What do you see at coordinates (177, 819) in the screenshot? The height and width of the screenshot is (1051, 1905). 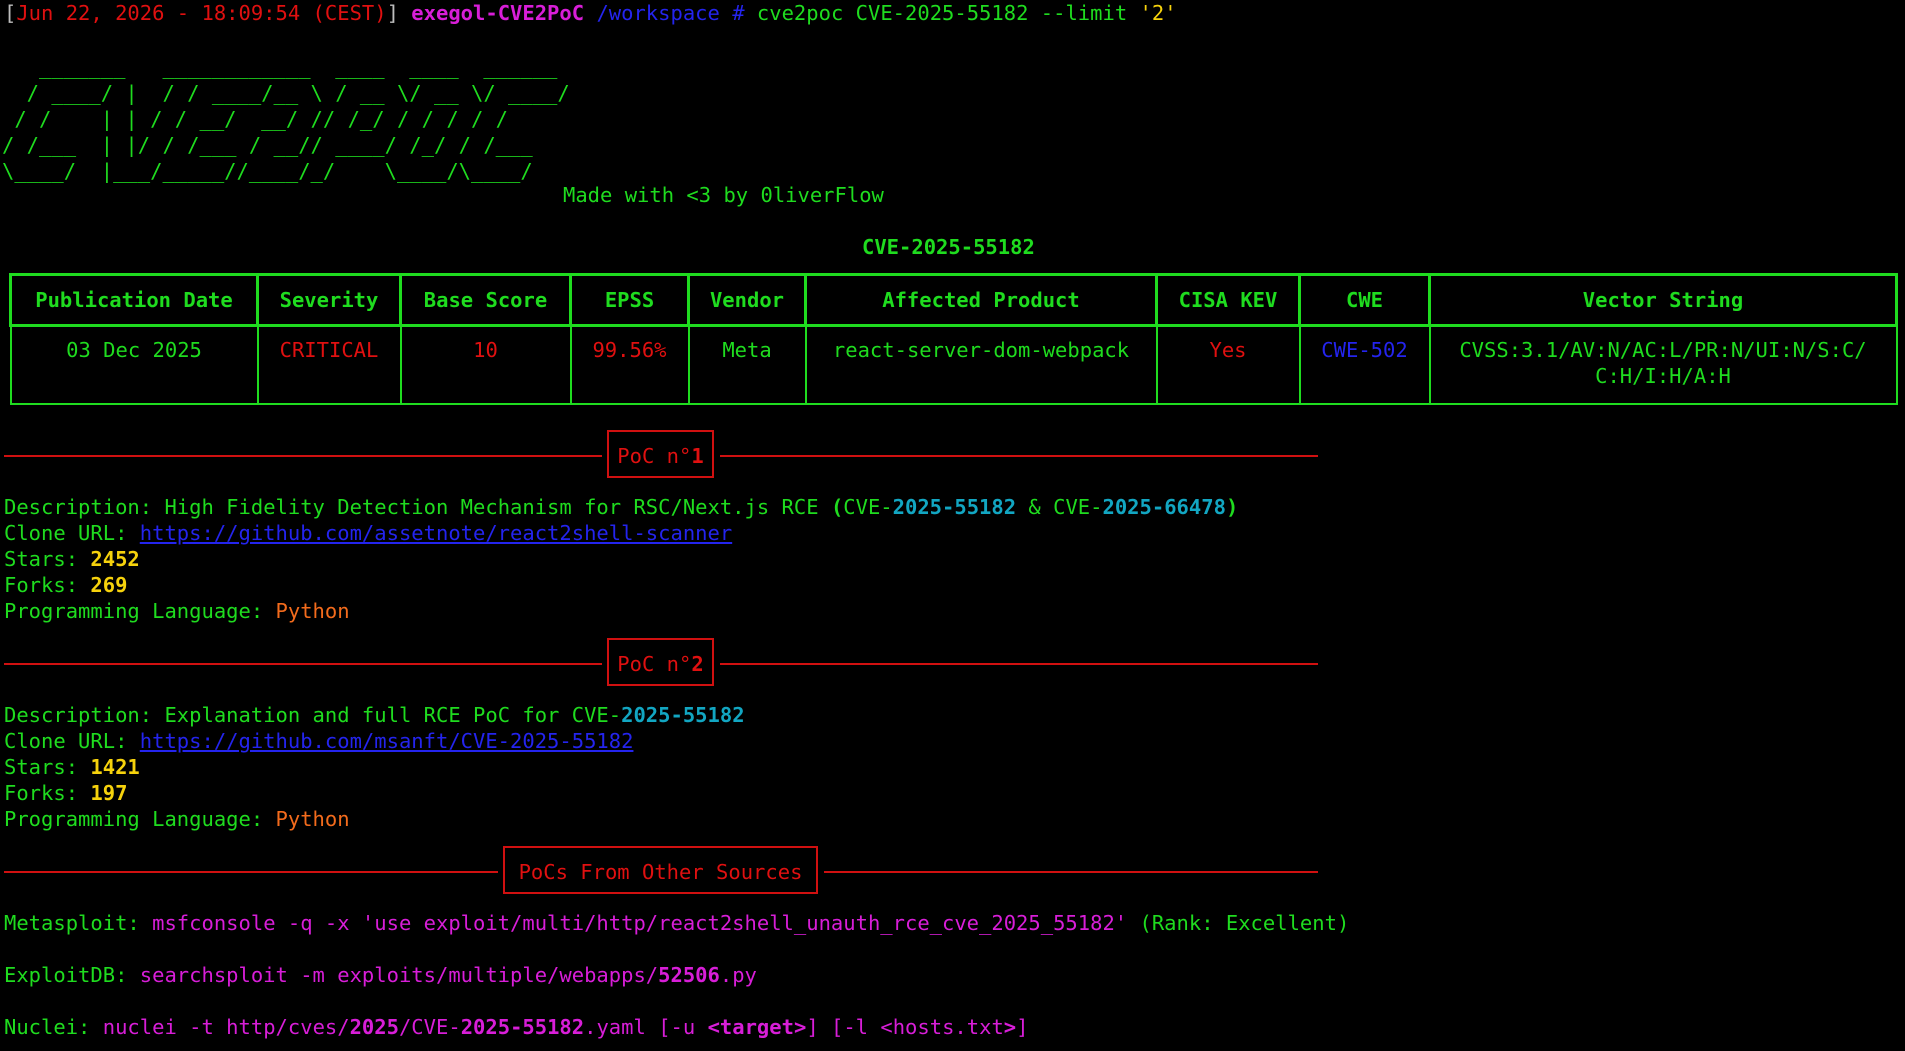 I see `poc-2-language: Programming Language: Python` at bounding box center [177, 819].